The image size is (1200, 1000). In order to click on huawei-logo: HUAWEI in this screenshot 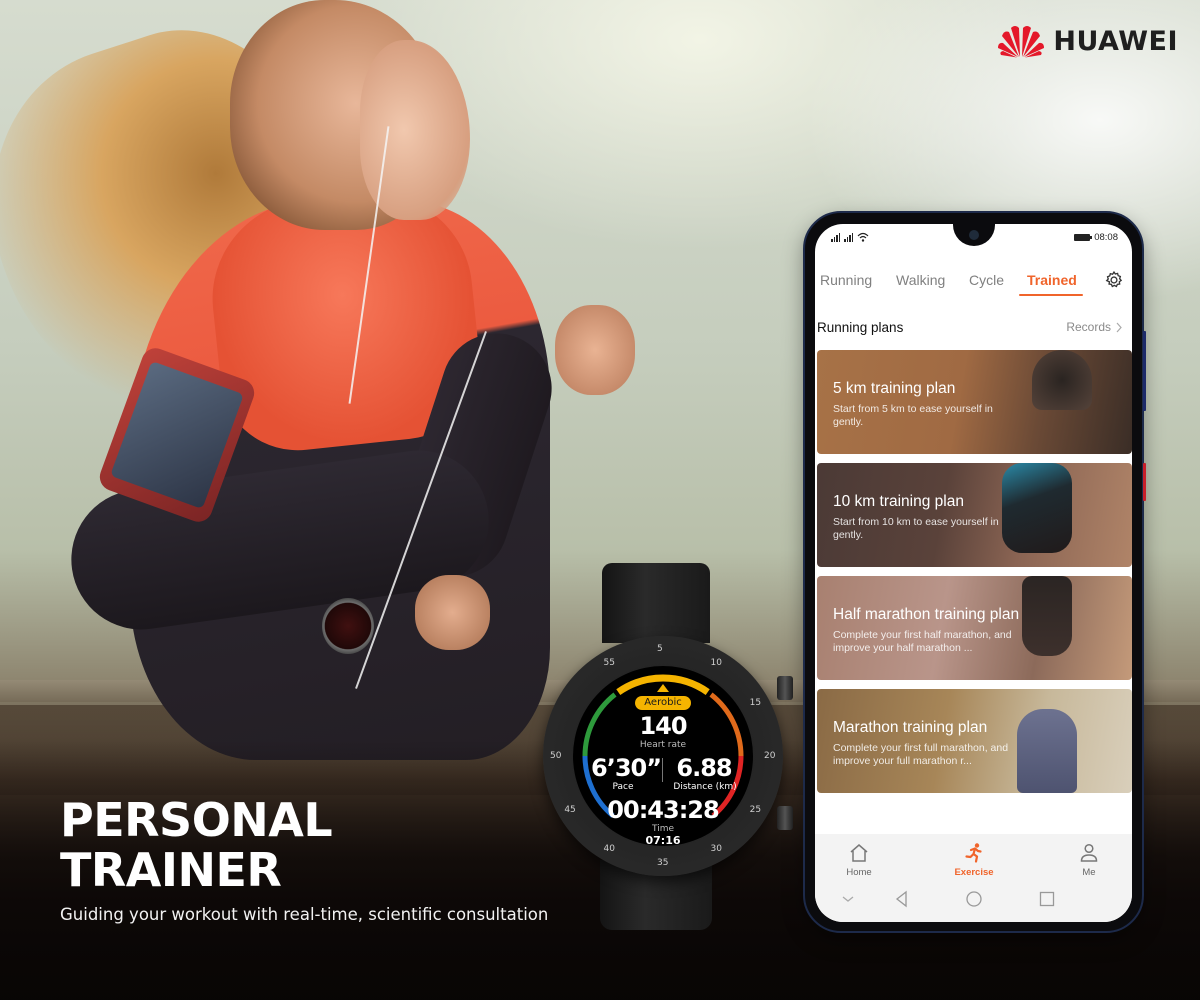, I will do `click(1087, 41)`.